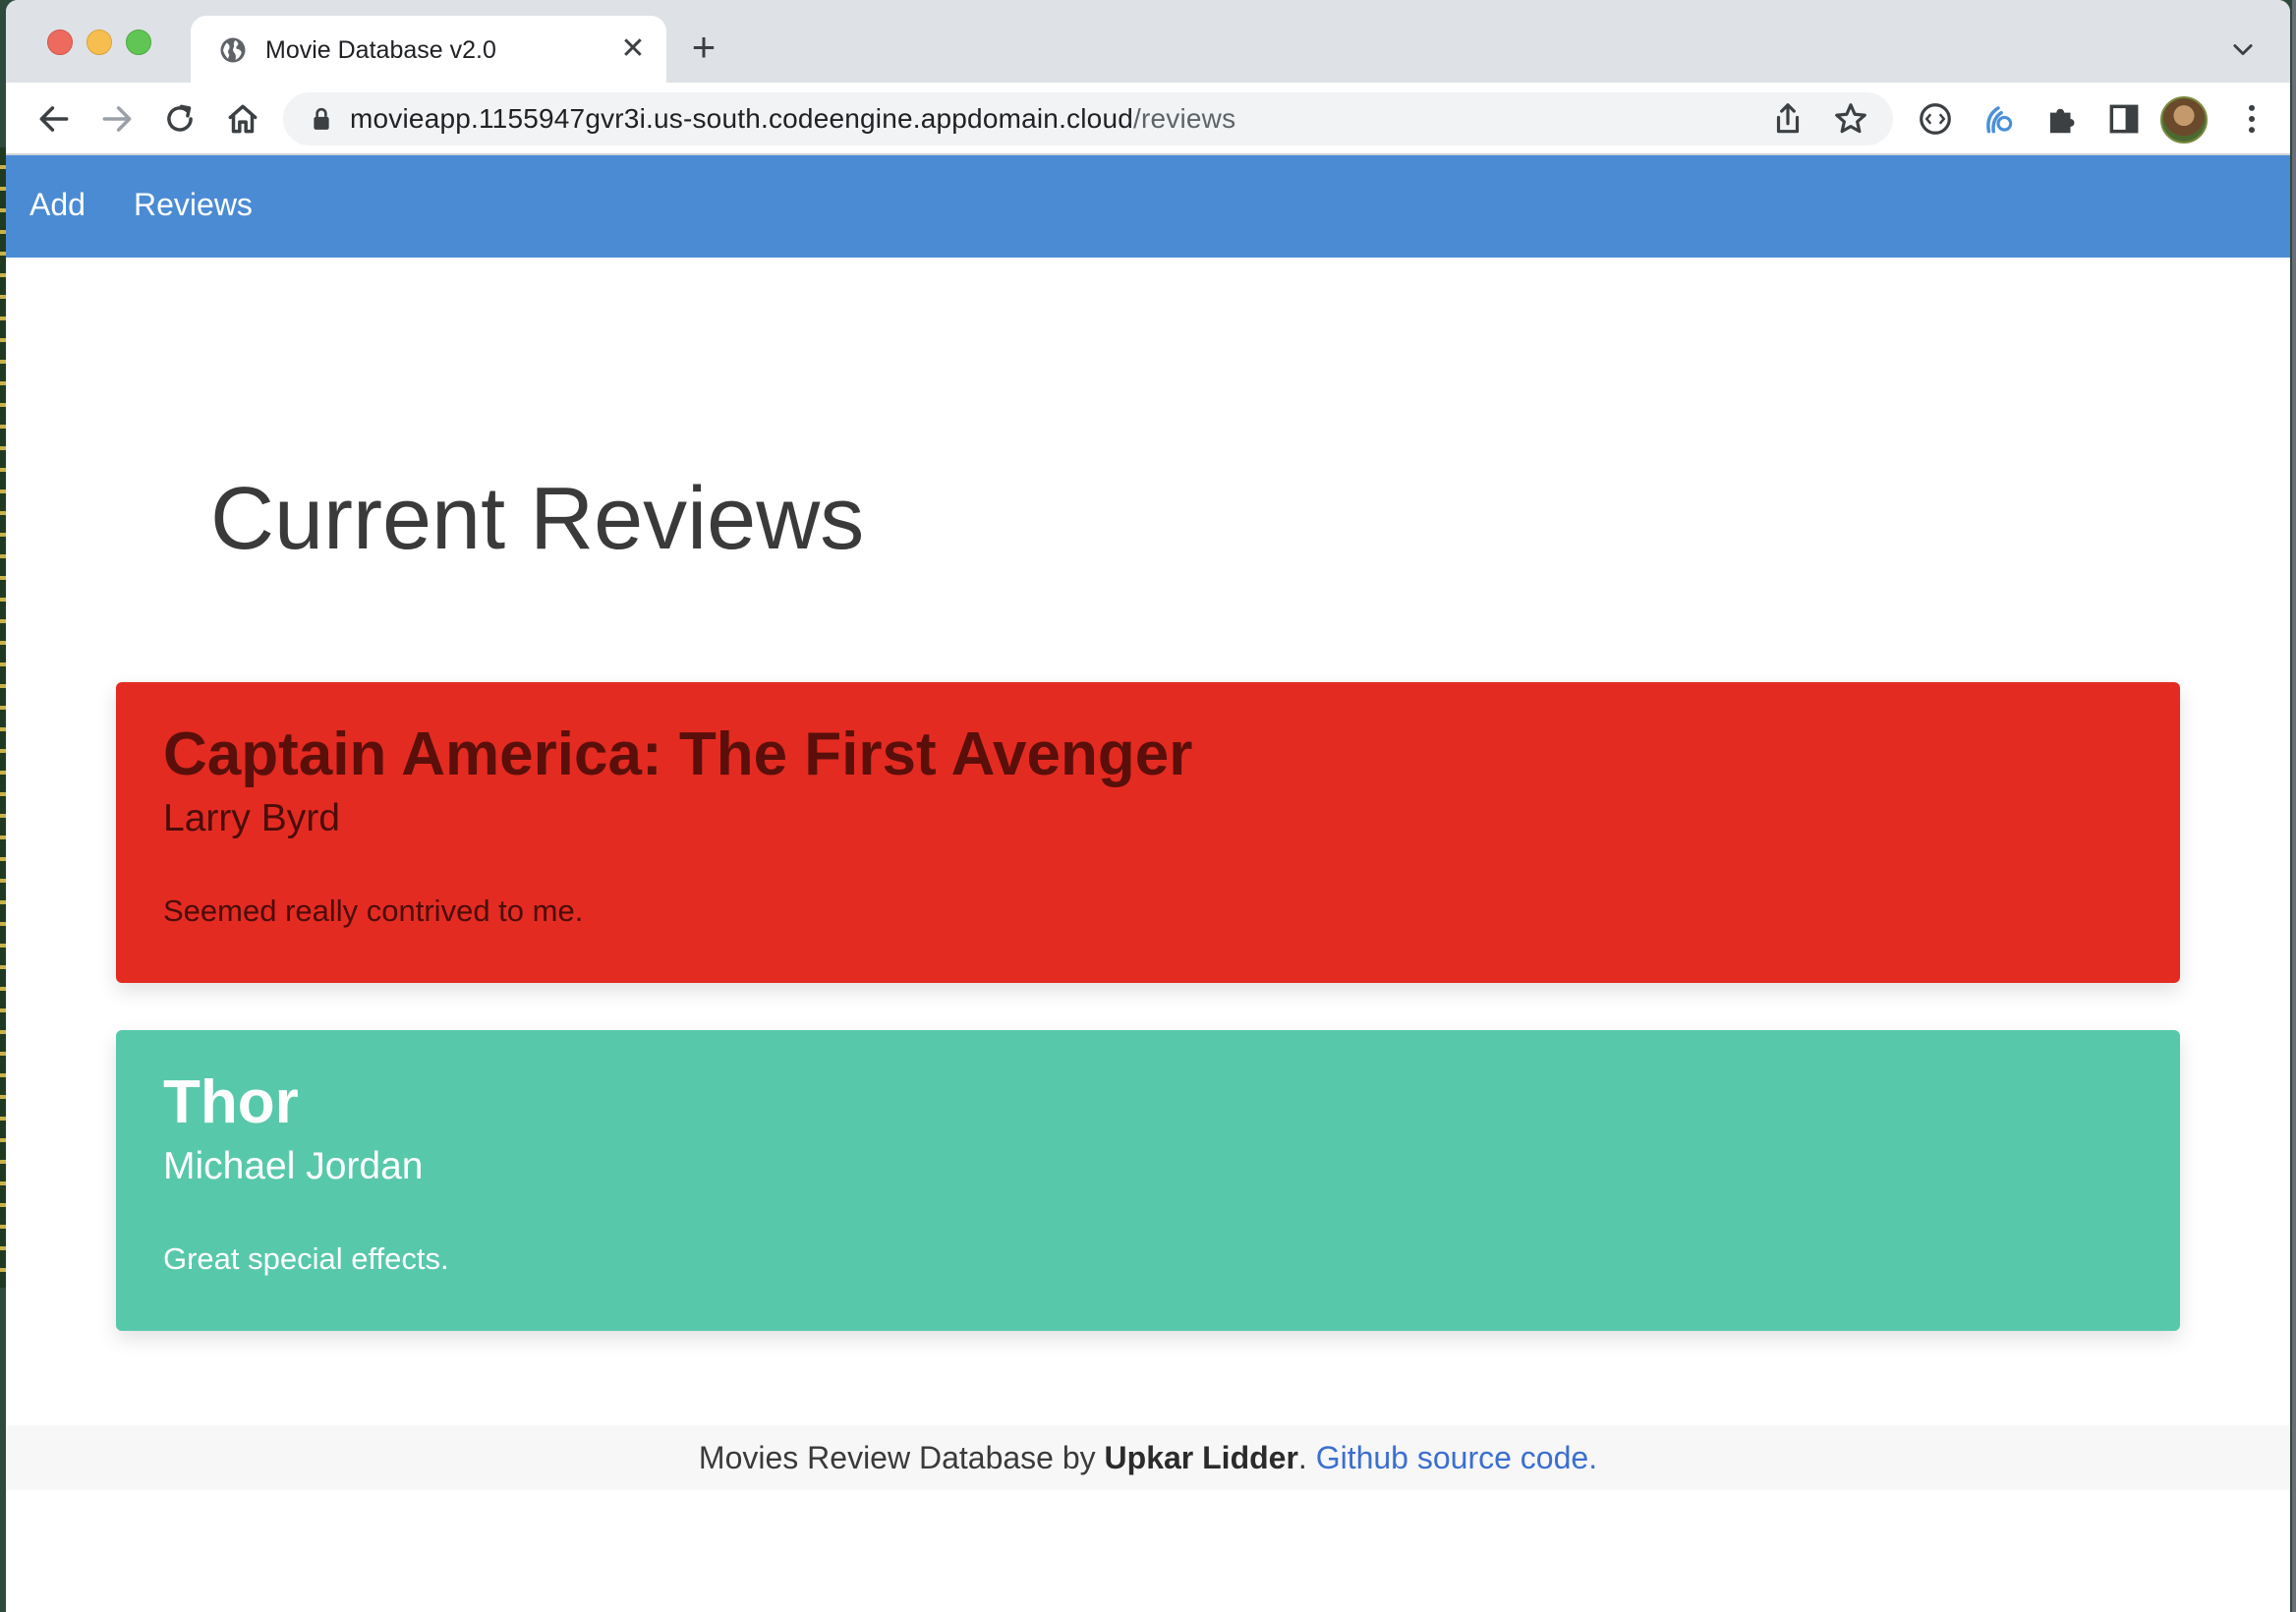 This screenshot has width=2296, height=1612. What do you see at coordinates (1788, 119) in the screenshot?
I see `share-icon` at bounding box center [1788, 119].